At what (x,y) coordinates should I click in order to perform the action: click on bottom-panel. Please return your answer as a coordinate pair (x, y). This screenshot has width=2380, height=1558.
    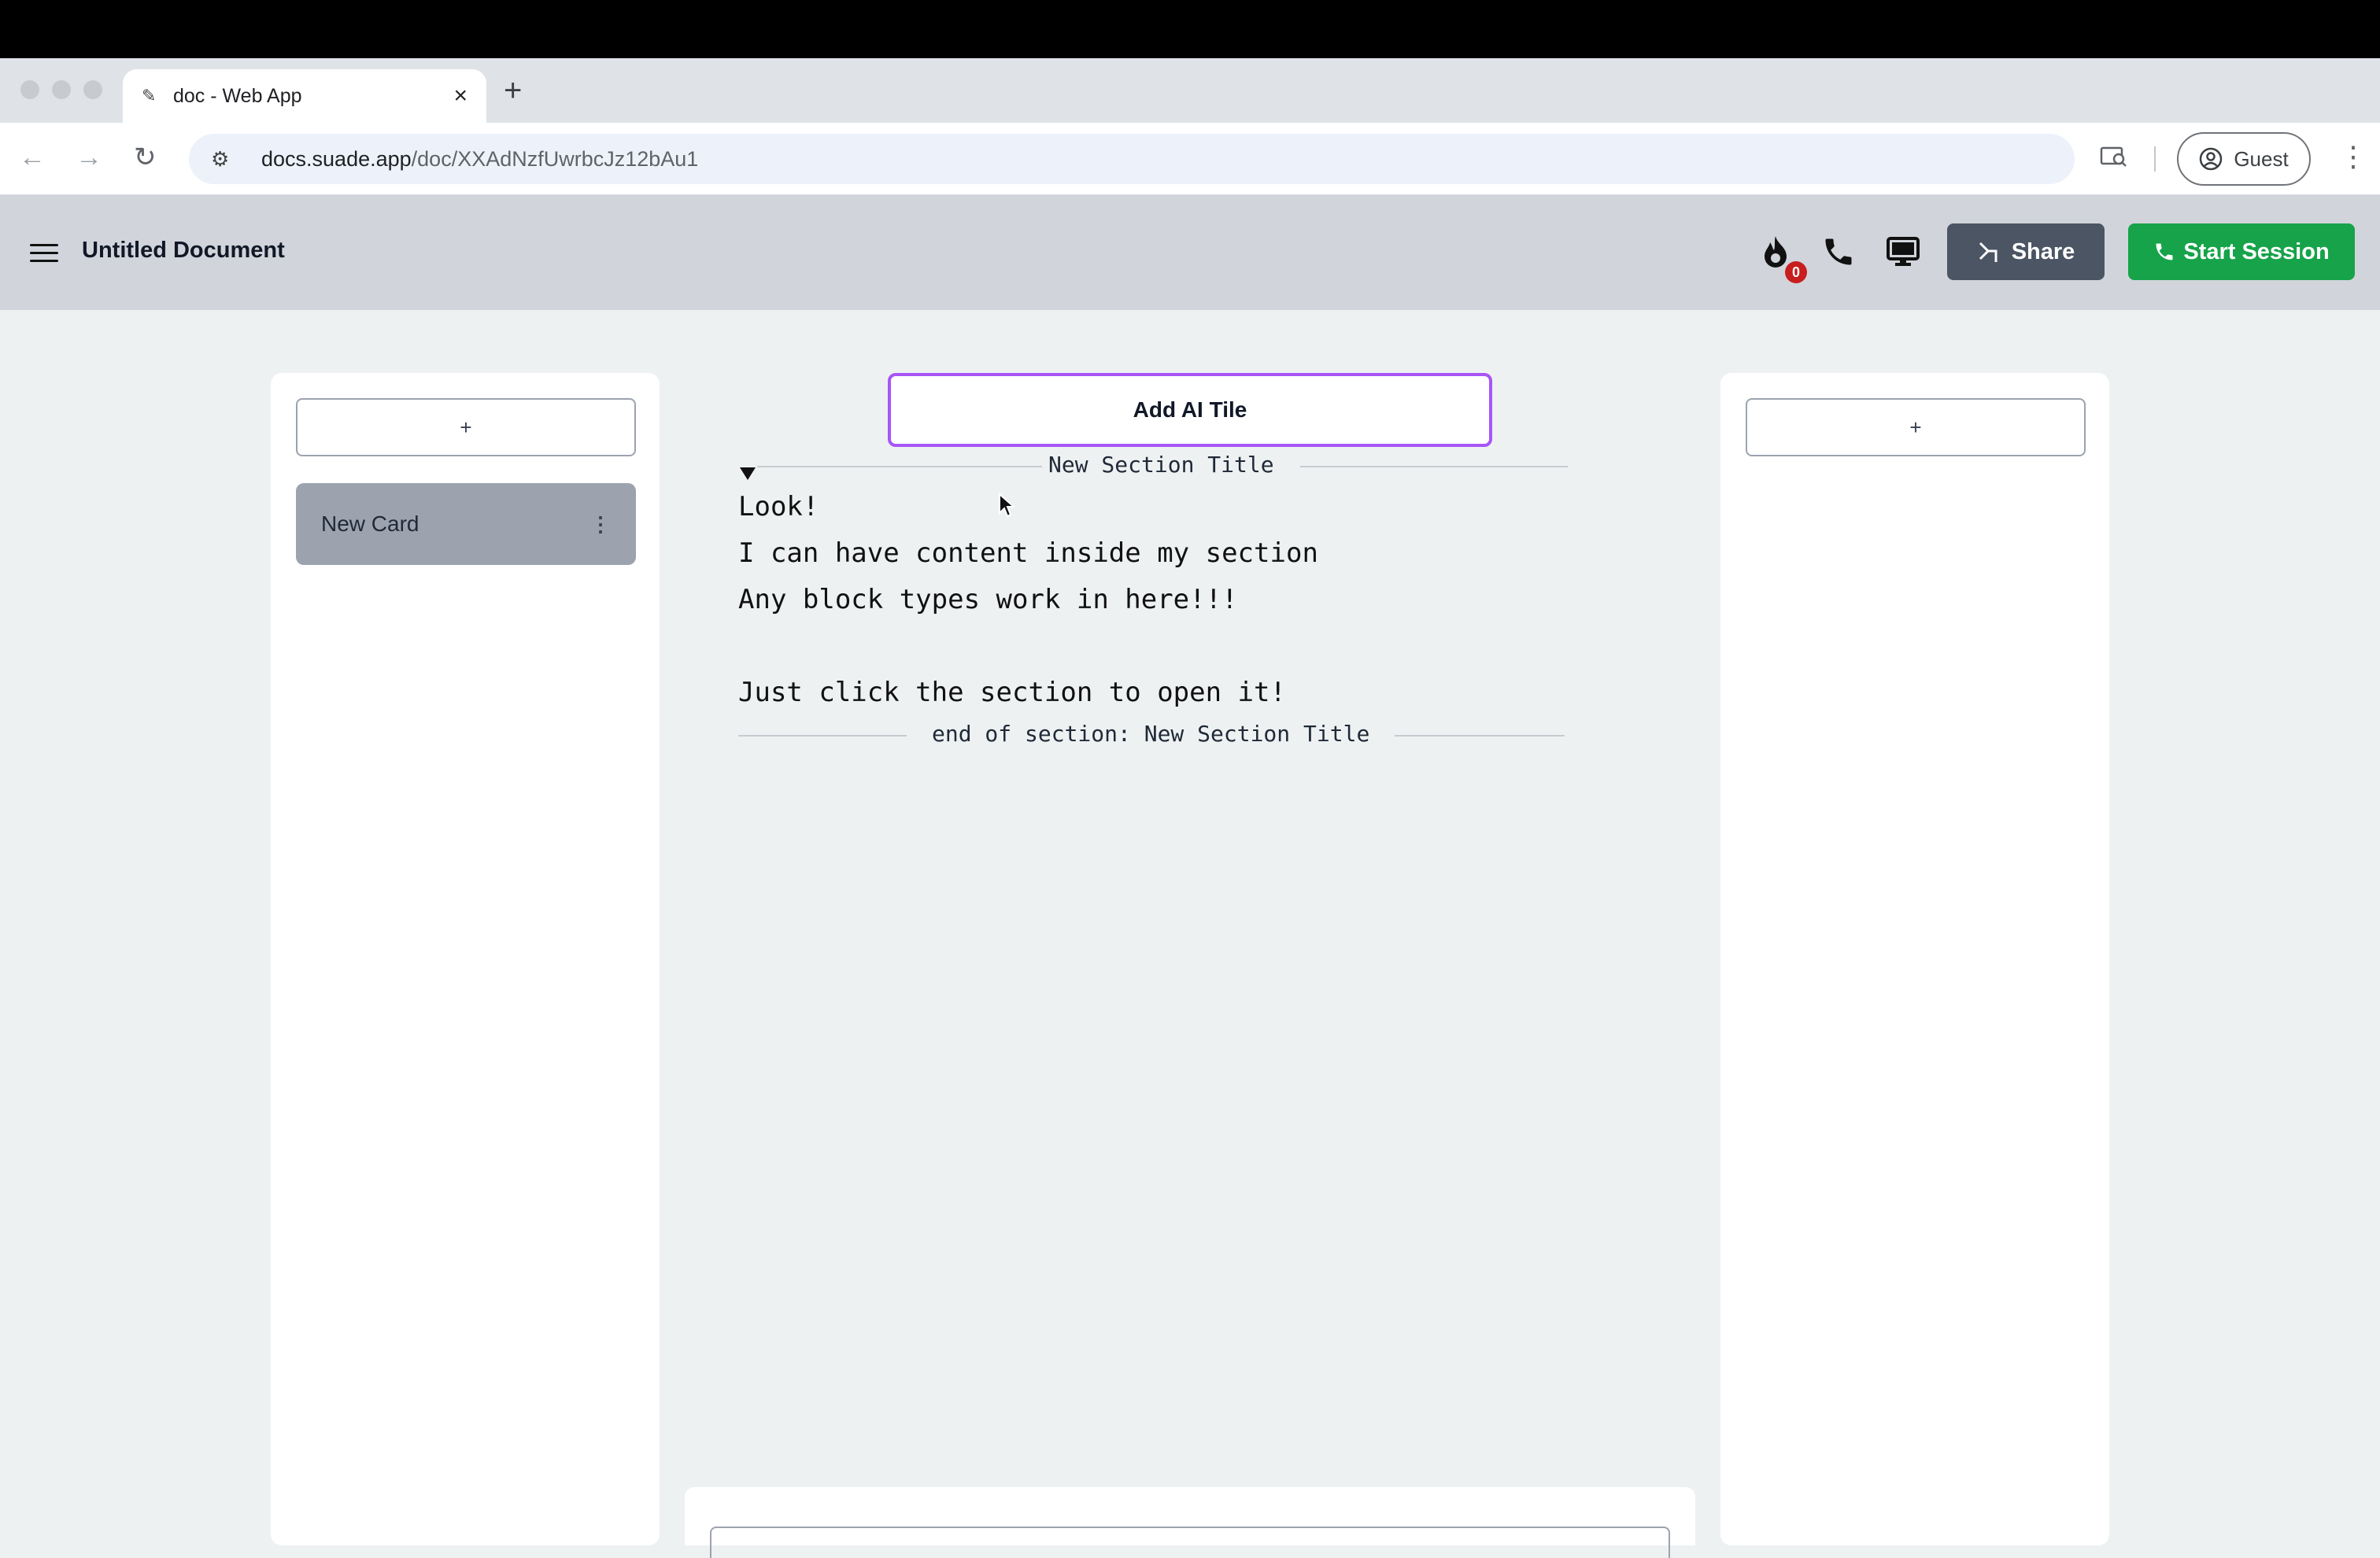
    Looking at the image, I should click on (1190, 1522).